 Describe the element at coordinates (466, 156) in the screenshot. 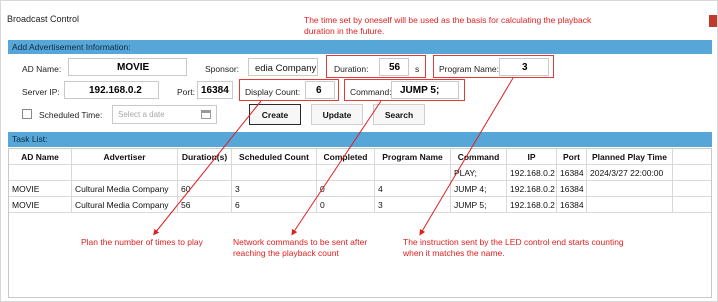

I see `arrow-led-instruction` at that location.